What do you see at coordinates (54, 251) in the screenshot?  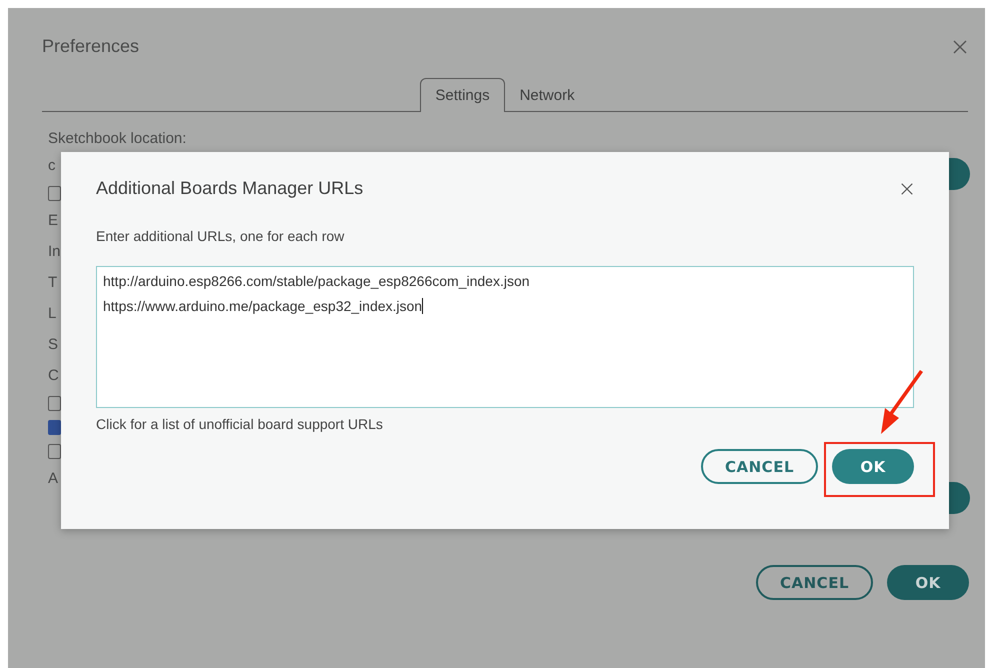 I see `setting-label: In` at bounding box center [54, 251].